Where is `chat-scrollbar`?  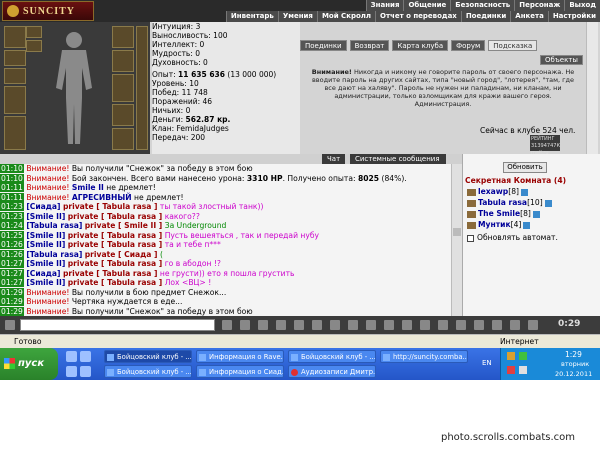 chat-scrollbar is located at coordinates (456, 240).